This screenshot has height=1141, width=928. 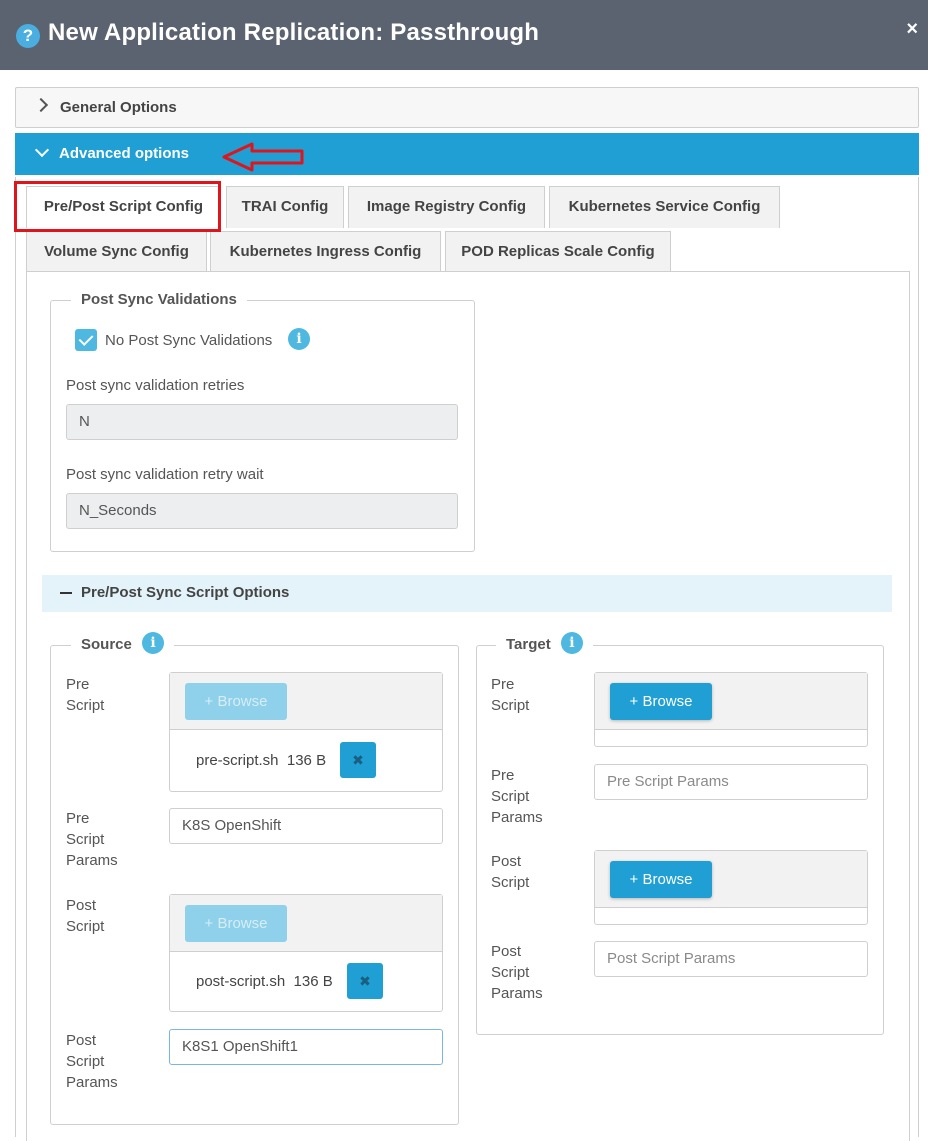 I want to click on tab-kubernetes-ingress-config: Kubernetes Ingress Config, so click(x=325, y=252).